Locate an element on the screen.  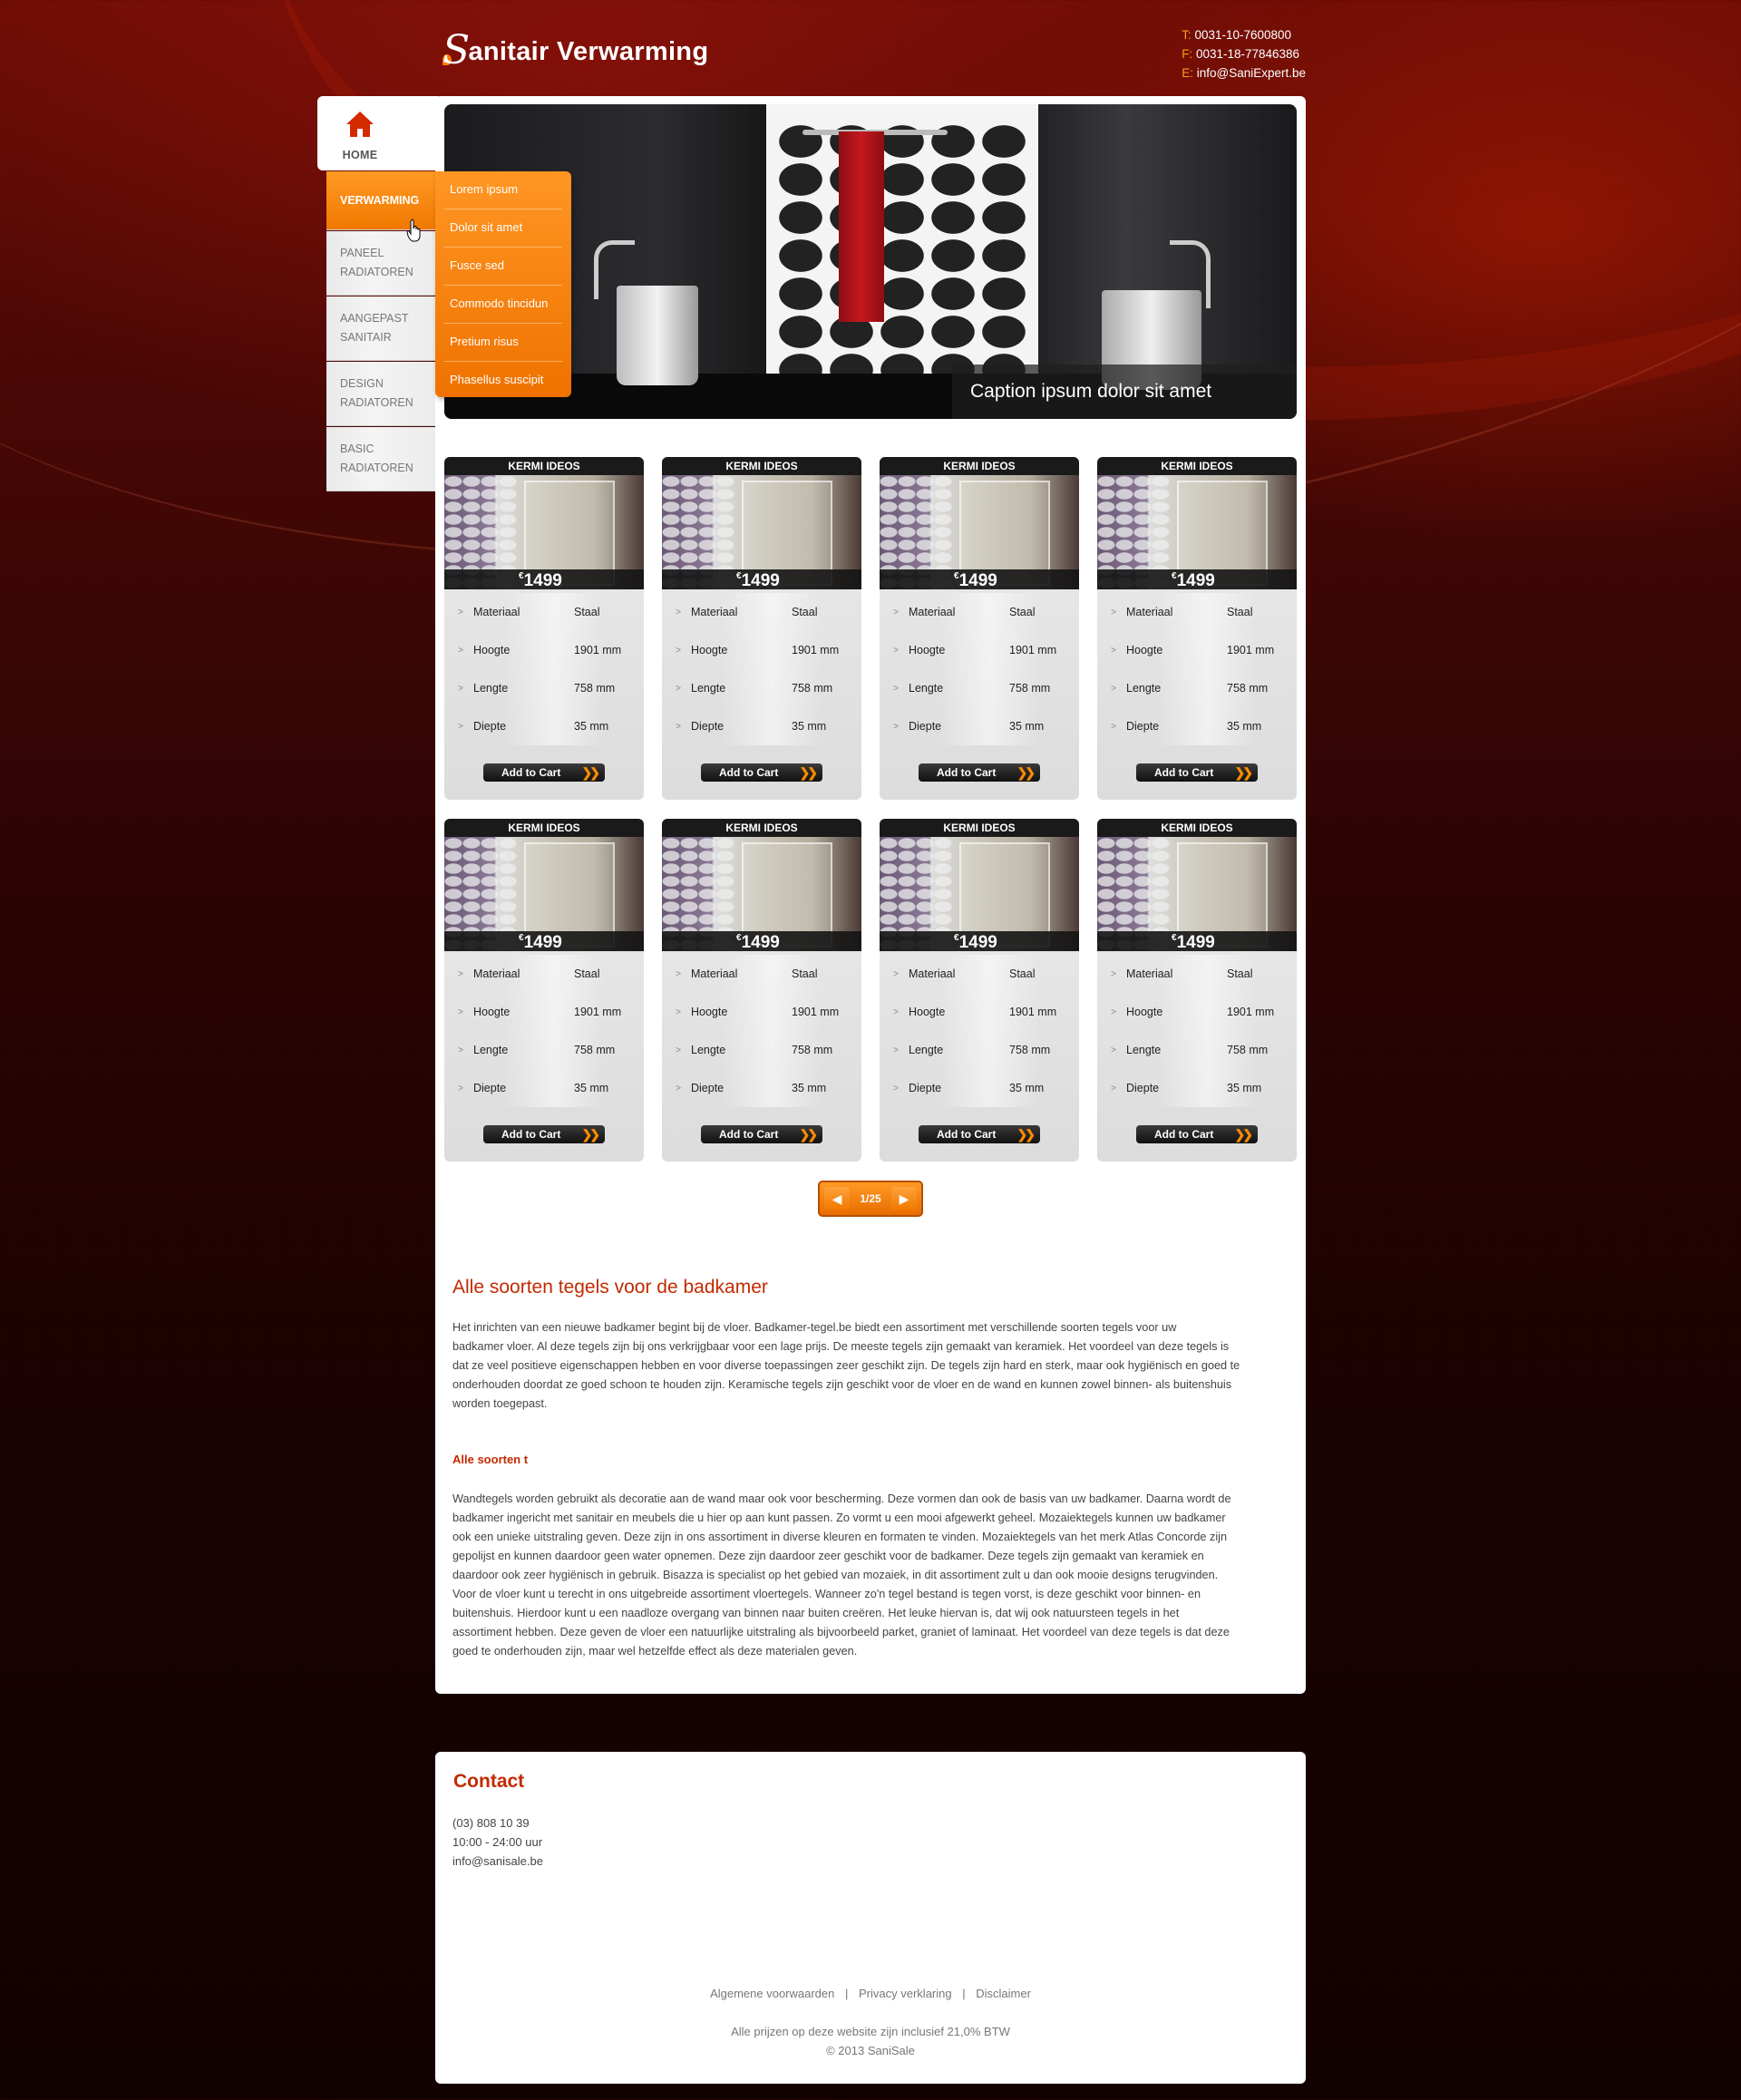
nav-item-label: VERWARMING is located at coordinates (380, 200).